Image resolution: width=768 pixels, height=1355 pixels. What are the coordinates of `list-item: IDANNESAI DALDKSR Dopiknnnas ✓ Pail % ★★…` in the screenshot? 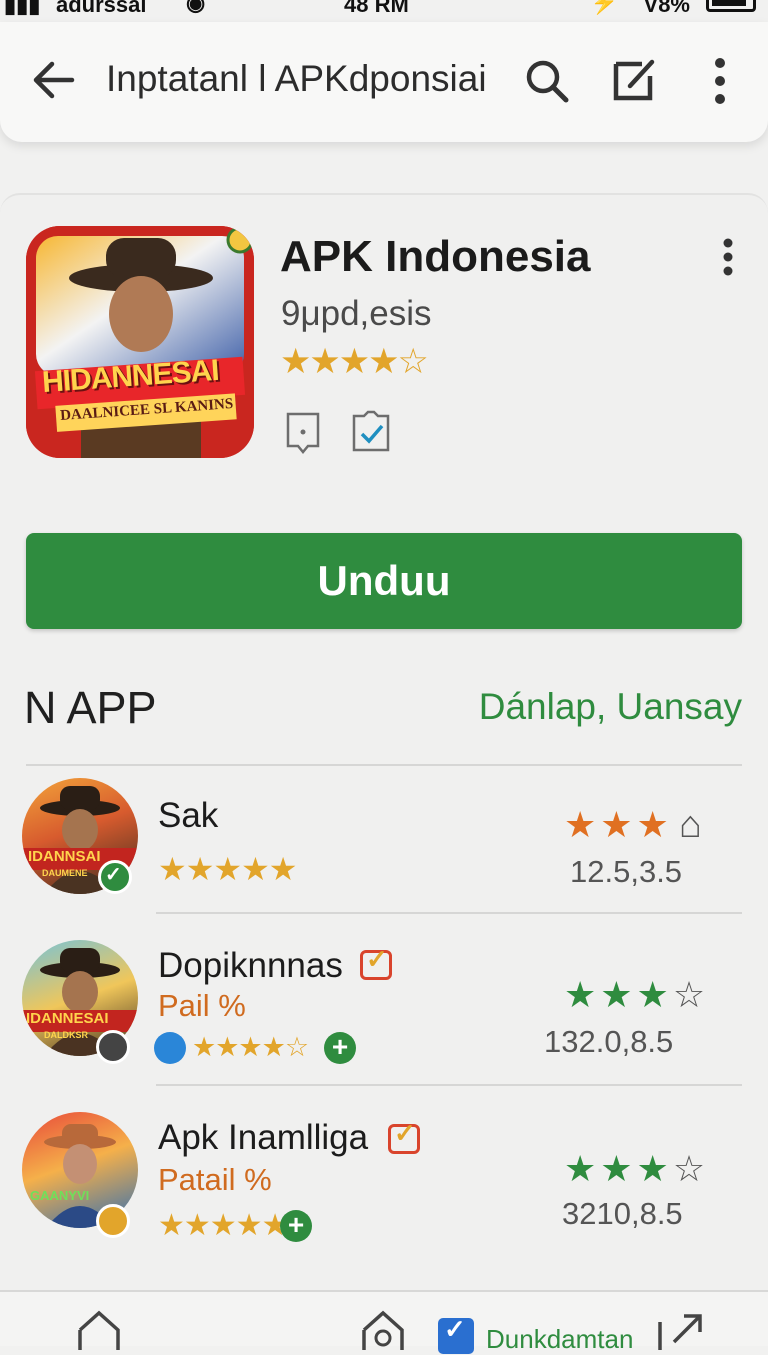 It's located at (384, 1002).